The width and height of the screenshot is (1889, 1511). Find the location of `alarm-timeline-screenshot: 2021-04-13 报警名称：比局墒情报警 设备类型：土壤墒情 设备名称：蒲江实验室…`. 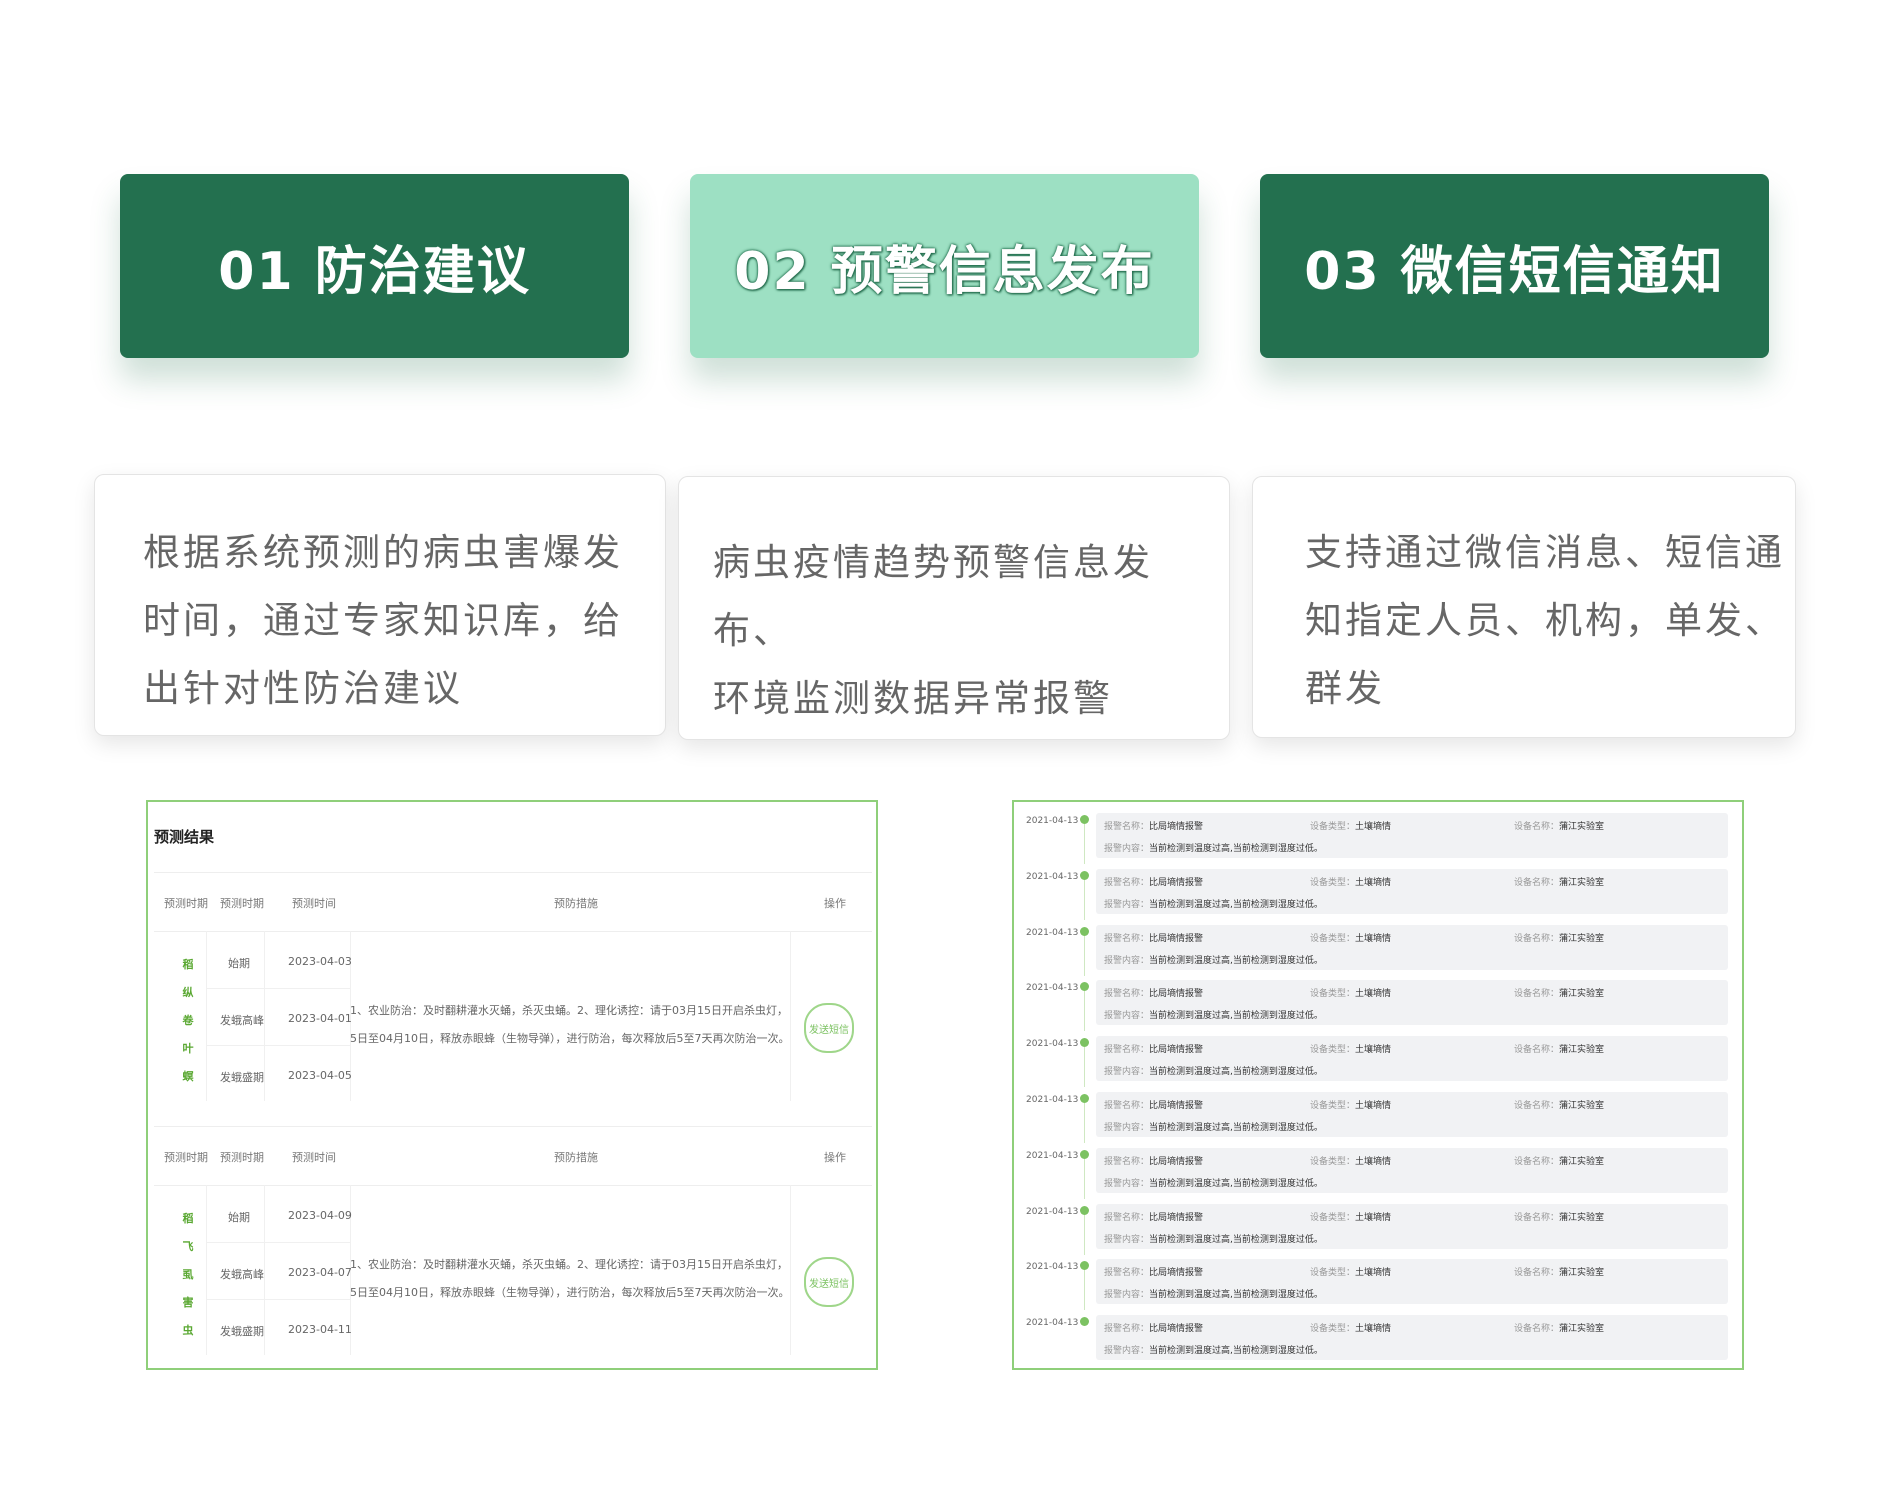

alarm-timeline-screenshot: 2021-04-13 报警名称：比局墒情报警 设备类型：土壤墒情 设备名称：蒲江实验室… is located at coordinates (1378, 1085).